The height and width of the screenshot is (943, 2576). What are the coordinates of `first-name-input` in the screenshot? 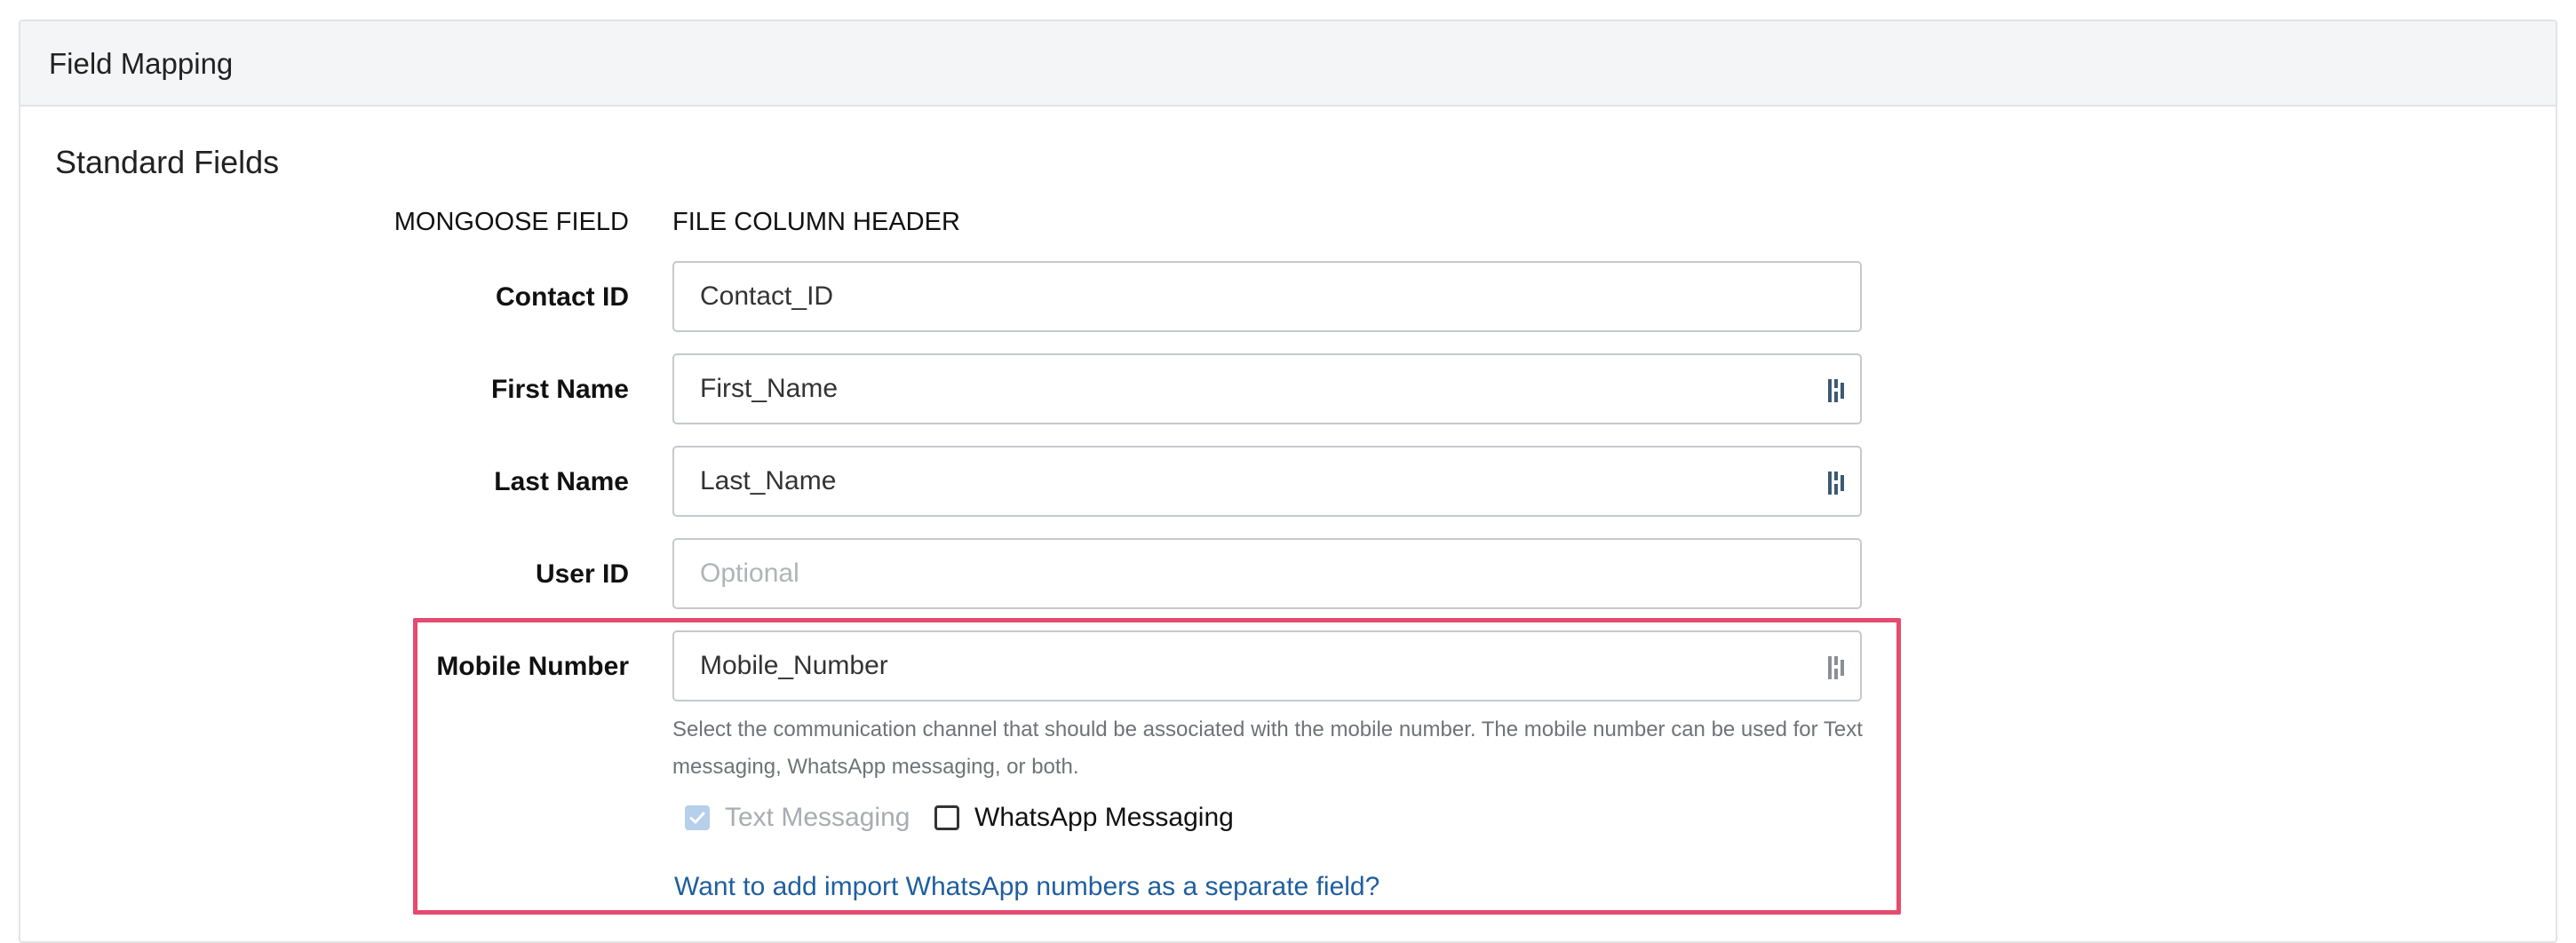 It's located at (1267, 389).